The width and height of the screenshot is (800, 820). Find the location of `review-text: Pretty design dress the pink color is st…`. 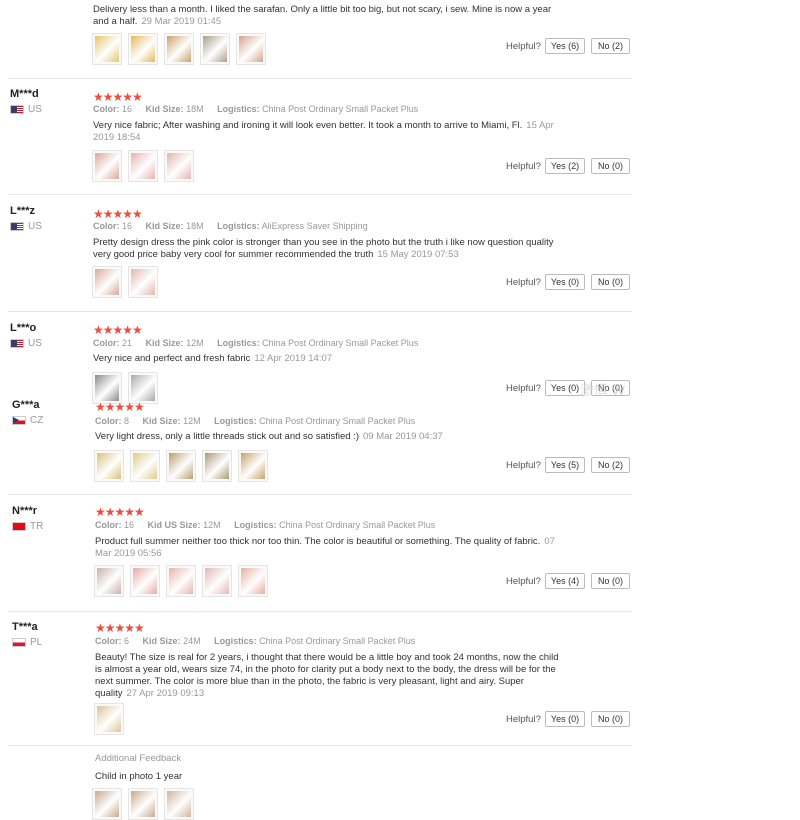

review-text: Pretty design dress the pink color is st… is located at coordinates (328, 249).